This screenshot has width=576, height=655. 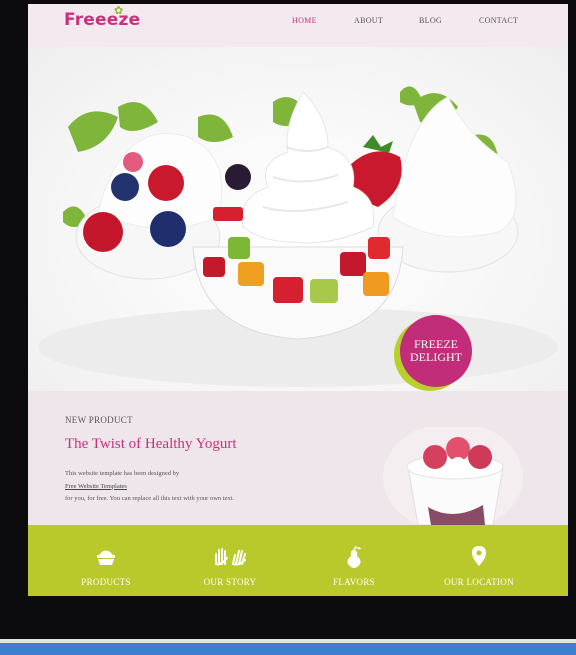 What do you see at coordinates (288, 649) in the screenshot?
I see `taskbar-strip` at bounding box center [288, 649].